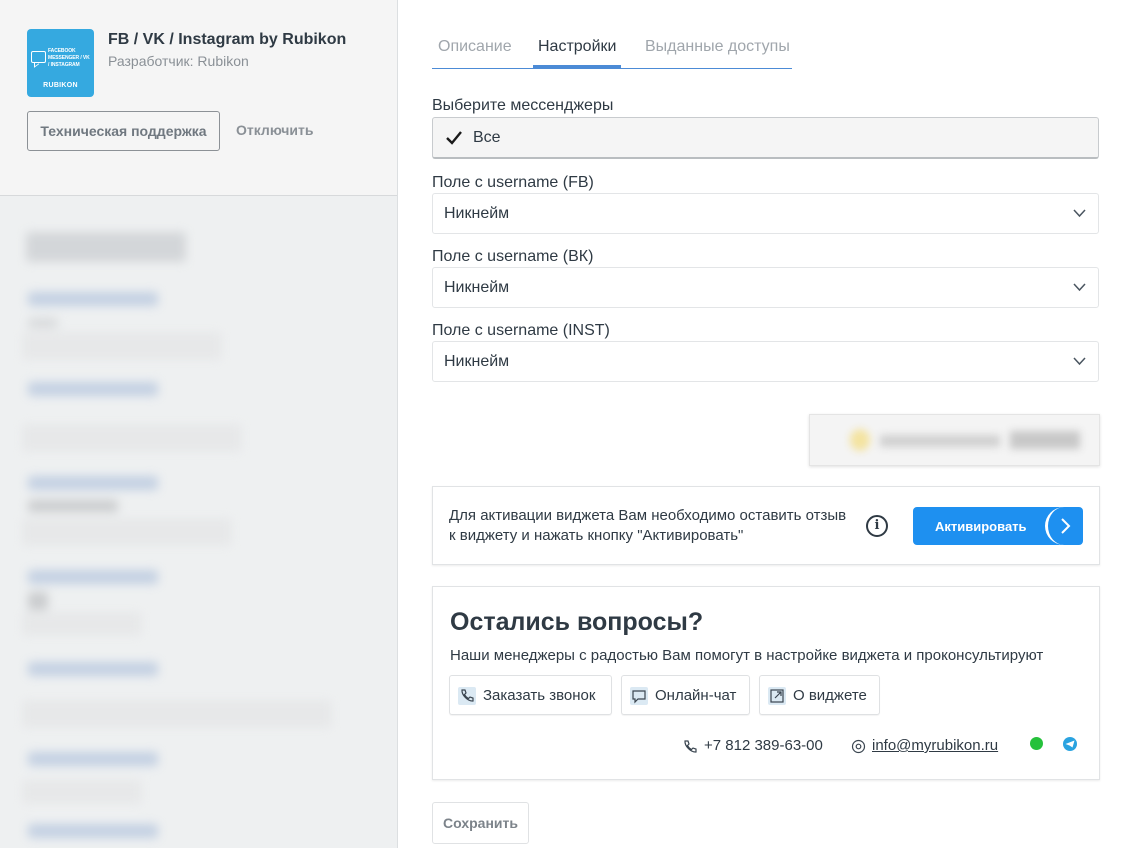 The height and width of the screenshot is (848, 1126). I want to click on external-link-icon, so click(777, 696).